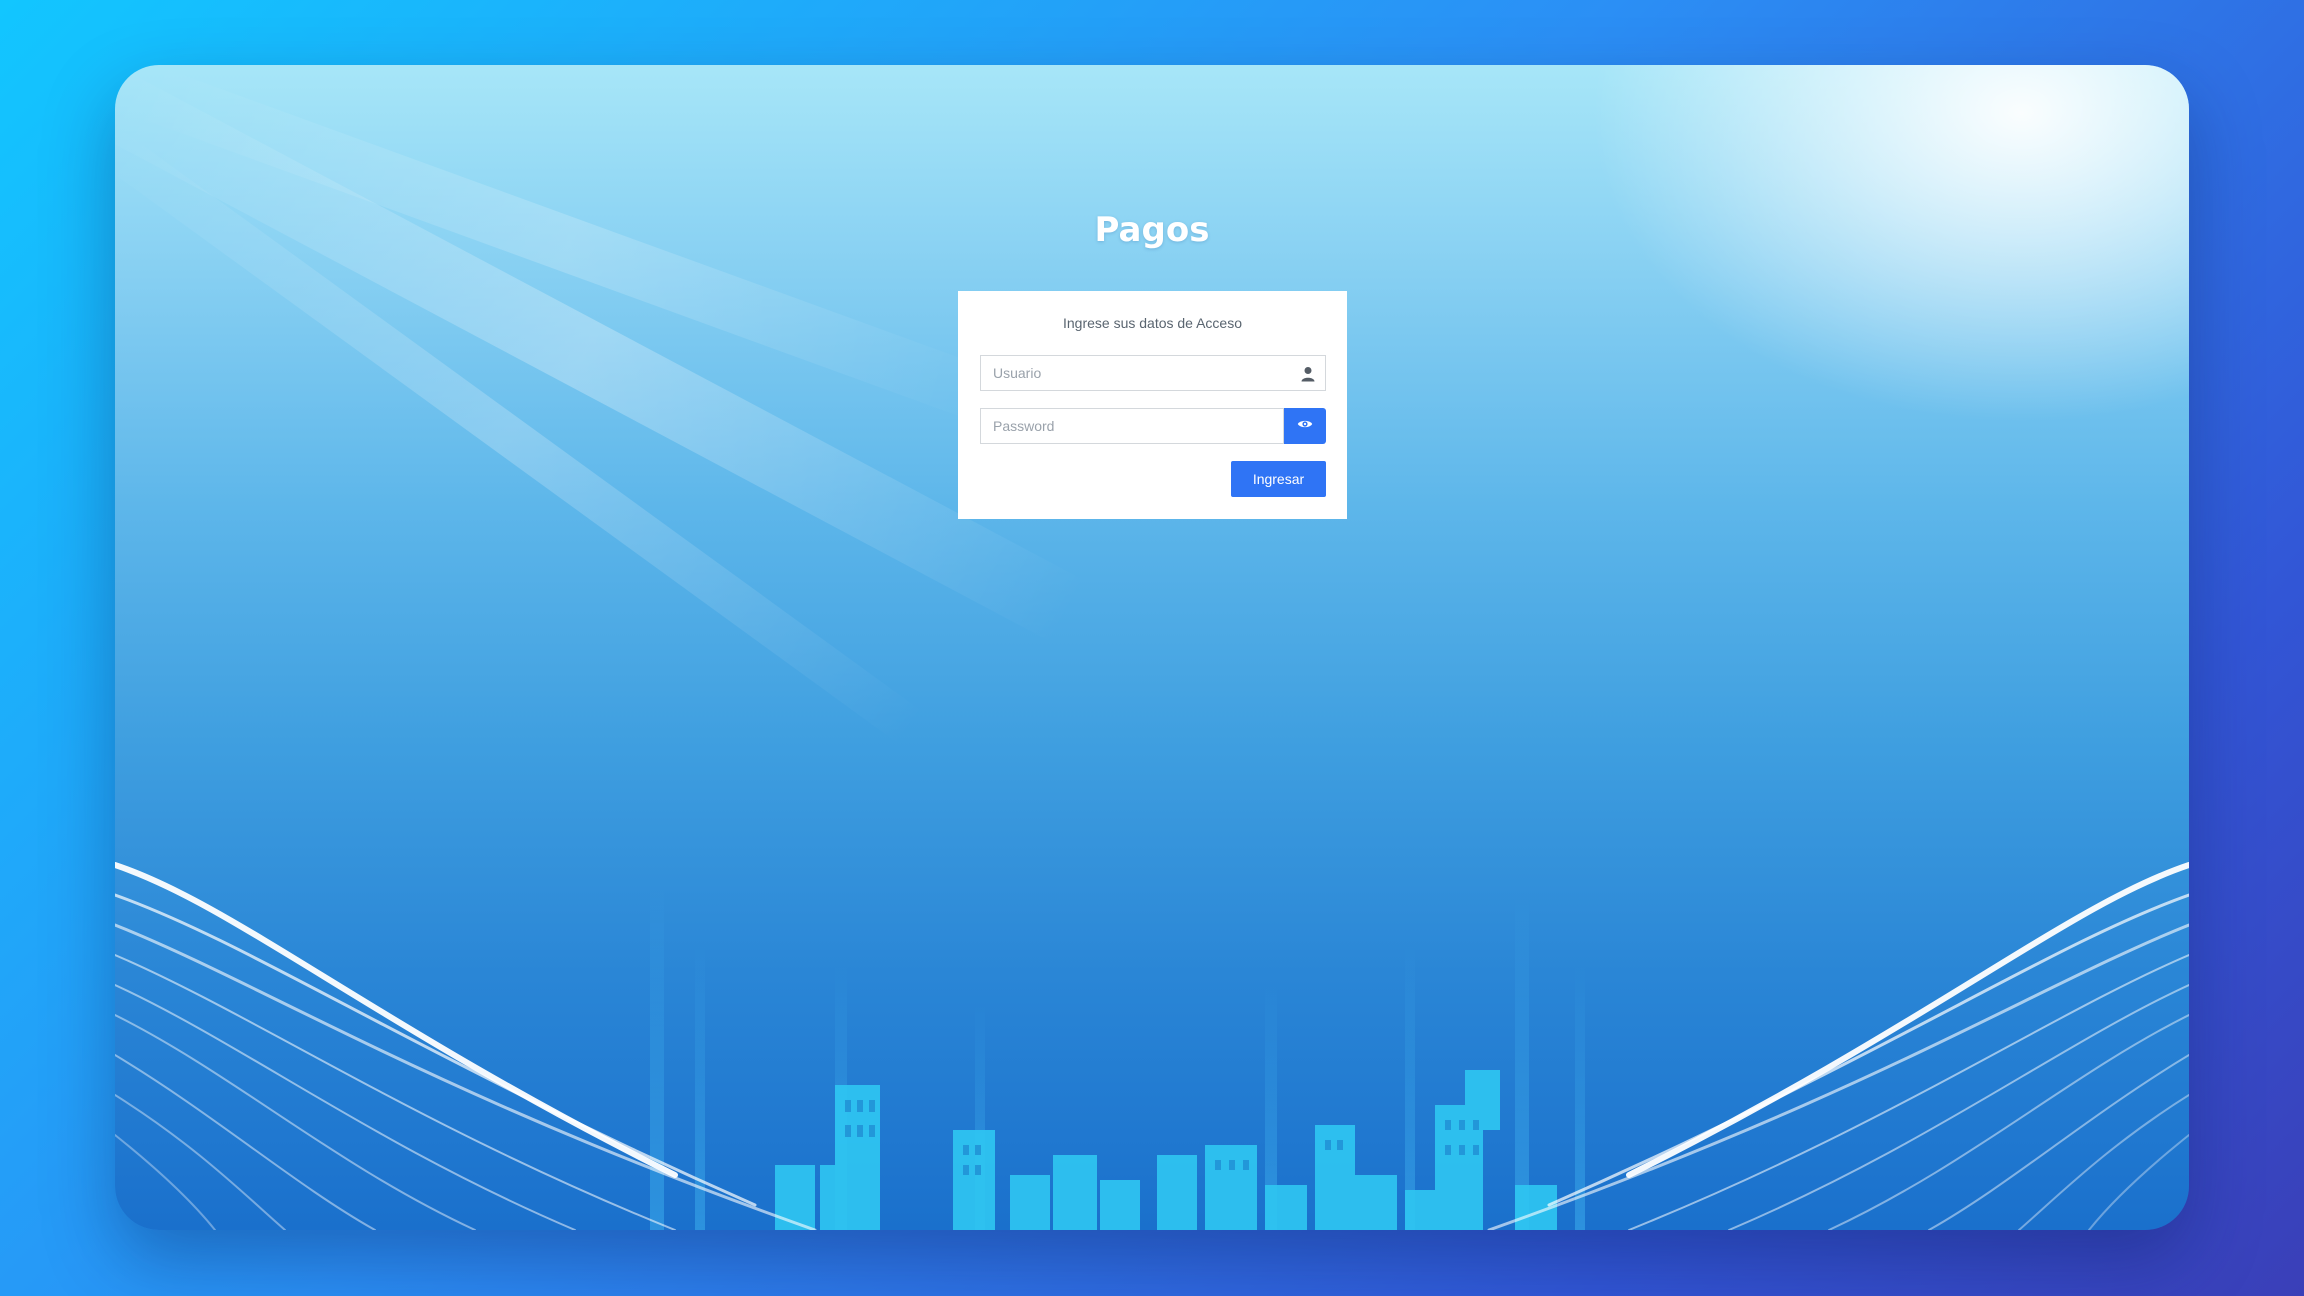  What do you see at coordinates (1278, 479) in the screenshot?
I see `login-button: Ingresar` at bounding box center [1278, 479].